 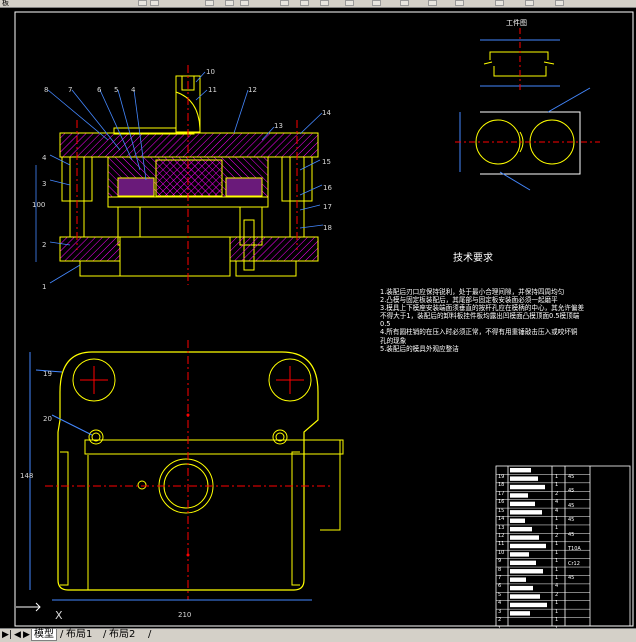 What do you see at coordinates (327, 207) in the screenshot?
I see `callout-17: 17` at bounding box center [327, 207].